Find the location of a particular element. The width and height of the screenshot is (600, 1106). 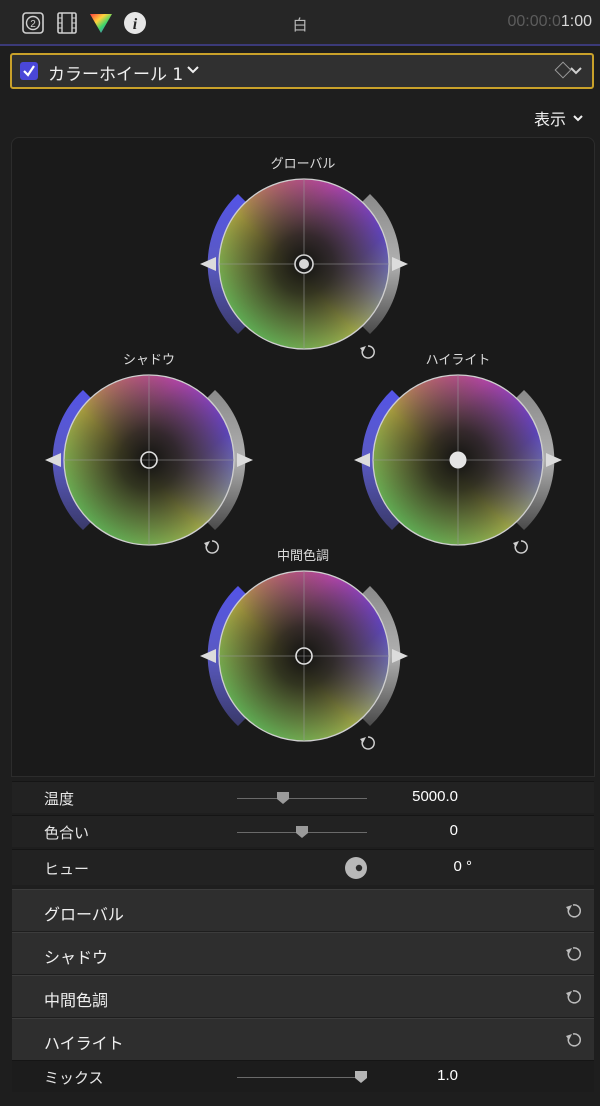

section-midtones: 中間色調 is located at coordinates (303, 996).